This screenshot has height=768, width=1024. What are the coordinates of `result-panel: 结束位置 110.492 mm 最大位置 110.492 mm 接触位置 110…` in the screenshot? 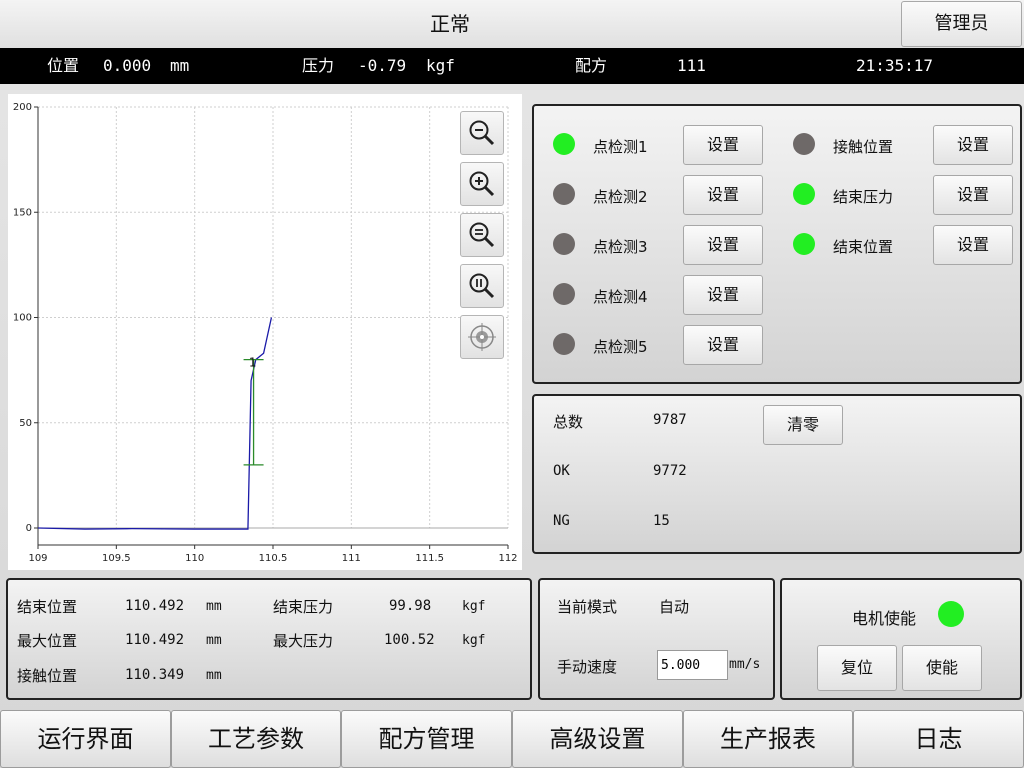 It's located at (269, 639).